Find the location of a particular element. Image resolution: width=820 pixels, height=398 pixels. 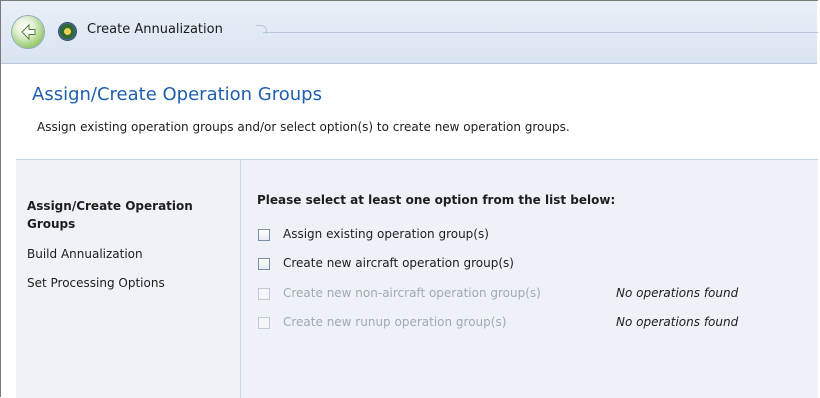

option-create-aircraft: Create new aircraft operation group(s) is located at coordinates (533, 265).